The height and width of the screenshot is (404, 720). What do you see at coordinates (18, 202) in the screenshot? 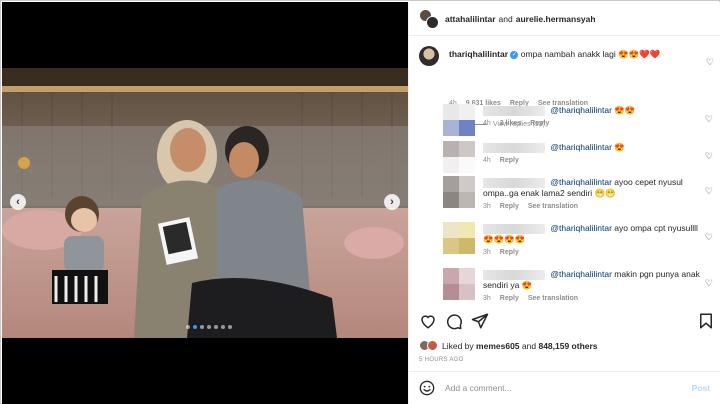
I see `chevron-left-icon: ‹` at bounding box center [18, 202].